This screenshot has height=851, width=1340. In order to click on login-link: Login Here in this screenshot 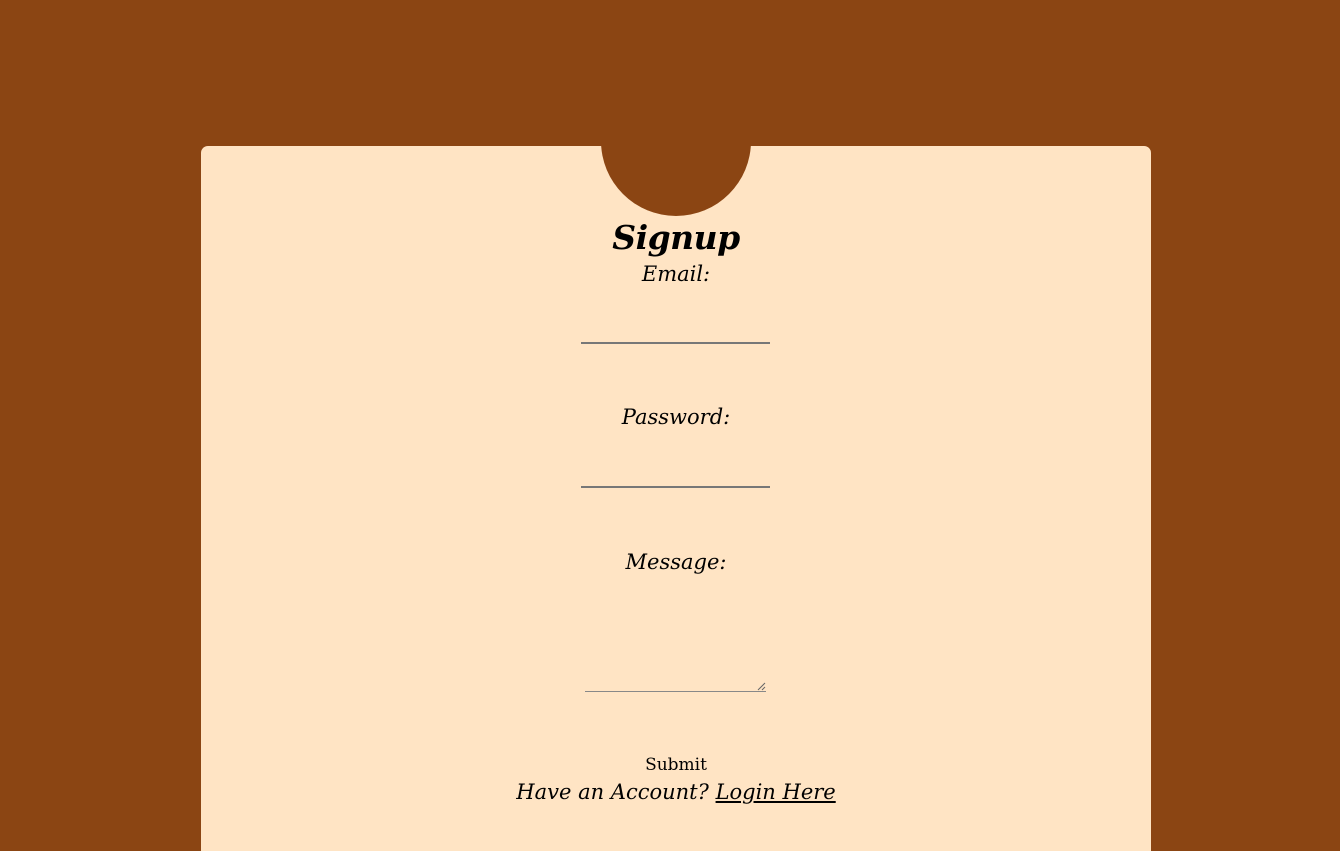, I will do `click(776, 792)`.